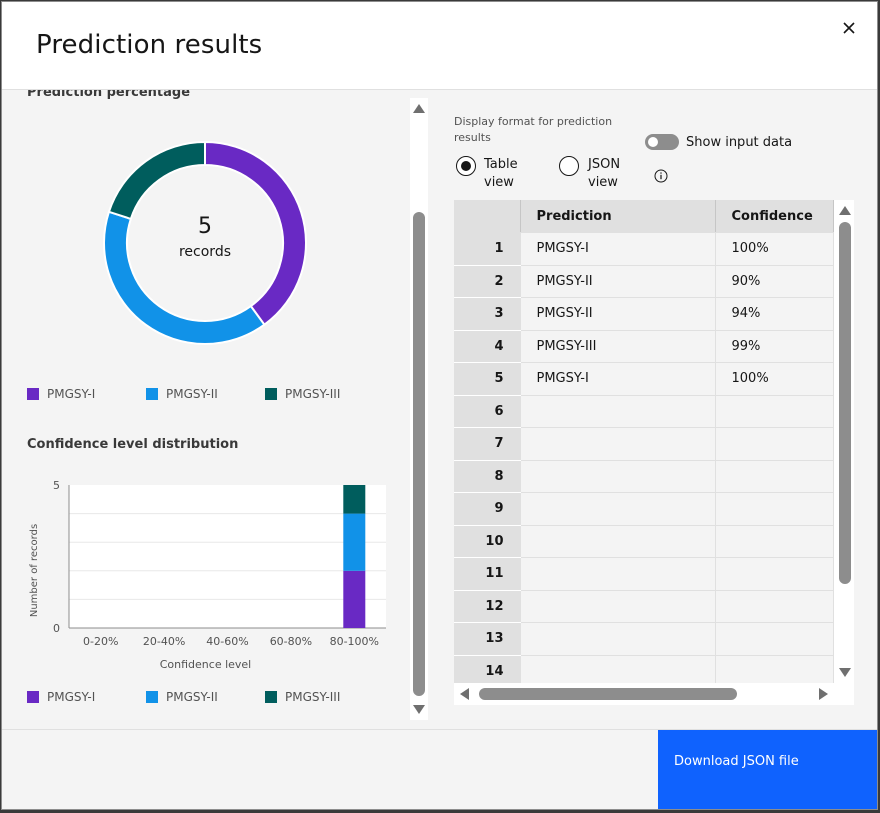 This screenshot has width=880, height=813. What do you see at coordinates (774, 346) in the screenshot?
I see `confidence-cell: 99%` at bounding box center [774, 346].